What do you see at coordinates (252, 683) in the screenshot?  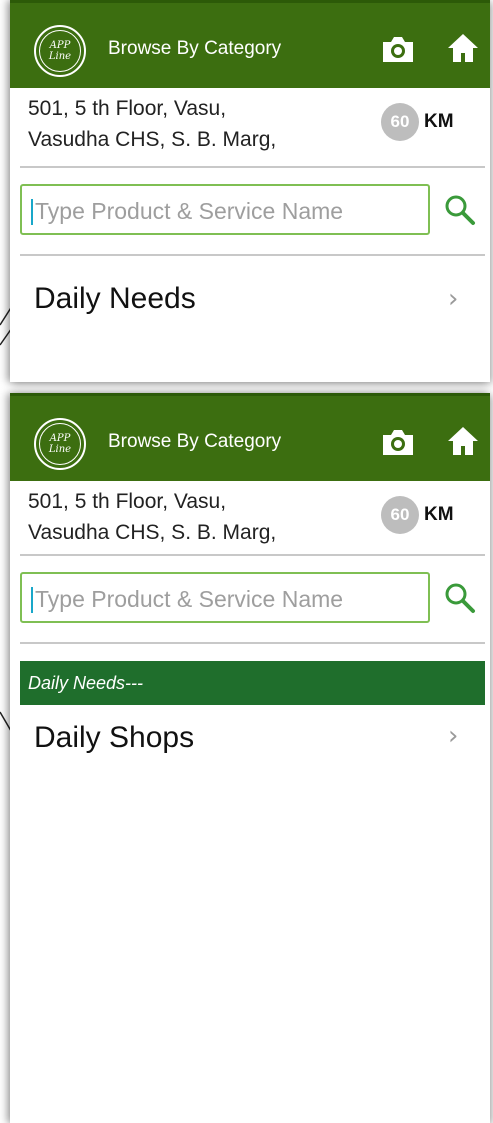 I see `breadcrumb: Daily Needs---` at bounding box center [252, 683].